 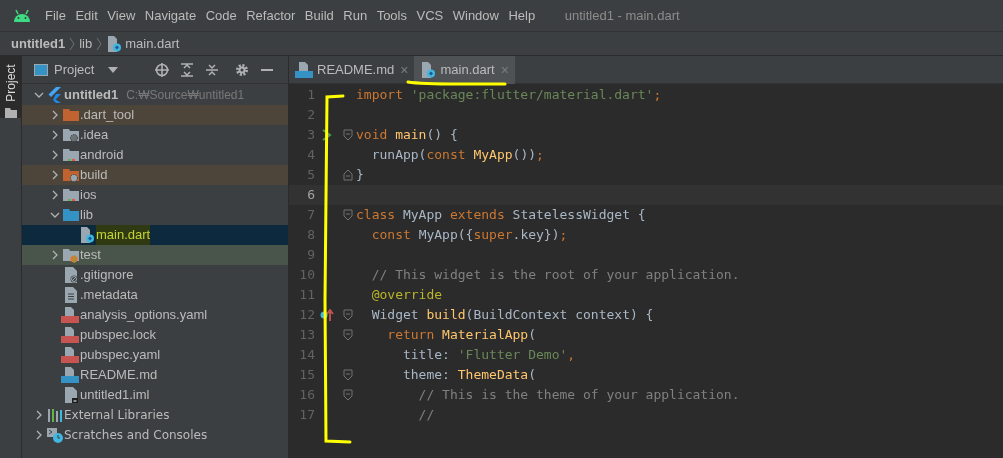 What do you see at coordinates (170, 15) in the screenshot?
I see `menu-item: Navigate` at bounding box center [170, 15].